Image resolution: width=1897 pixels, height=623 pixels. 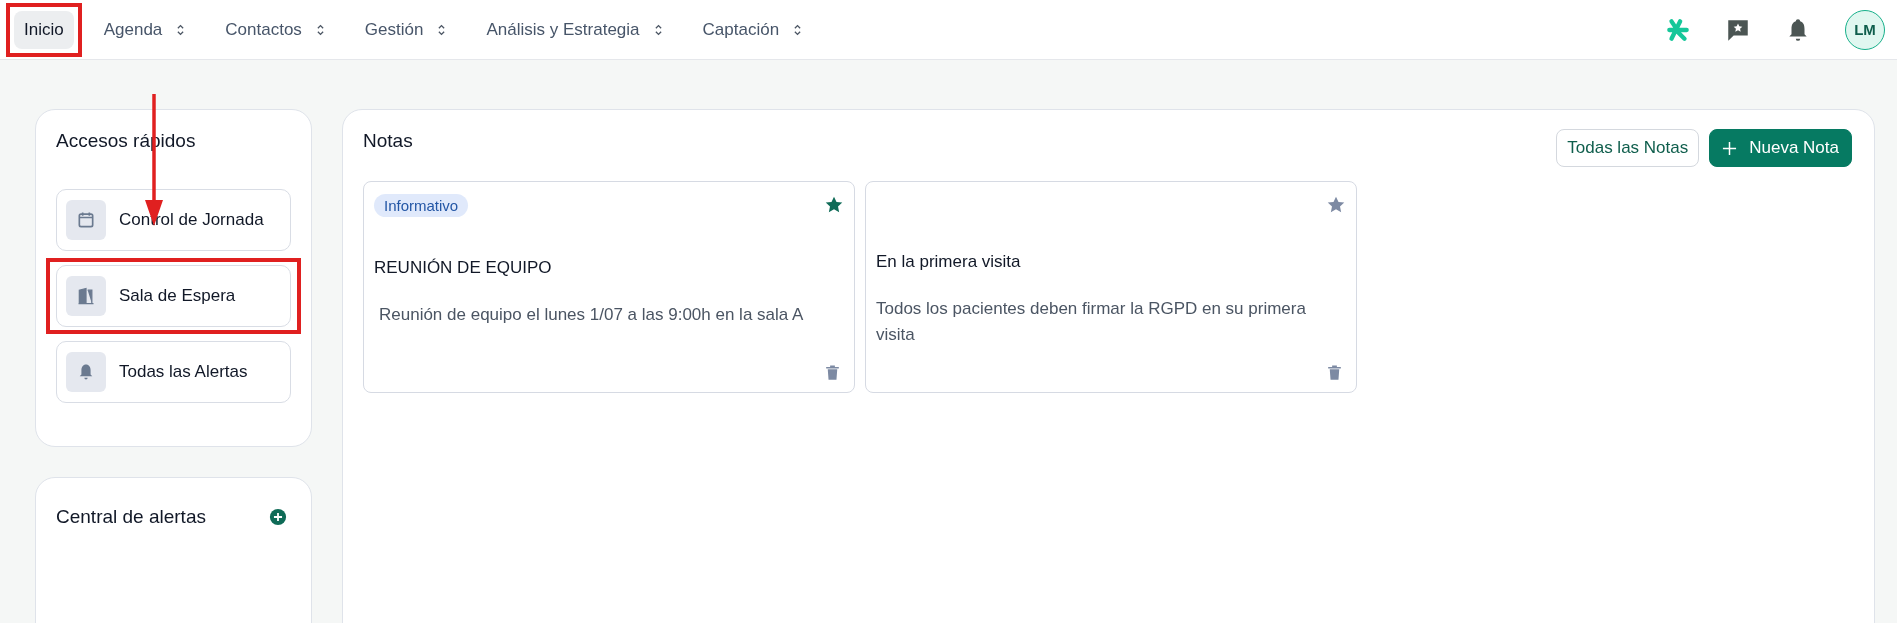 What do you see at coordinates (574, 29) in the screenshot?
I see `nav-tab: Análisis y Estrategia` at bounding box center [574, 29].